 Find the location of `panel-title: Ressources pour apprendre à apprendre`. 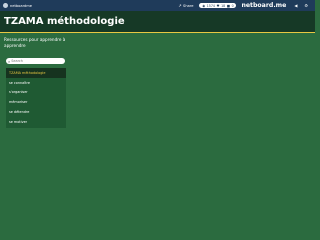

panel-title: Ressources pour apprendre à apprendre is located at coordinates (35, 42).